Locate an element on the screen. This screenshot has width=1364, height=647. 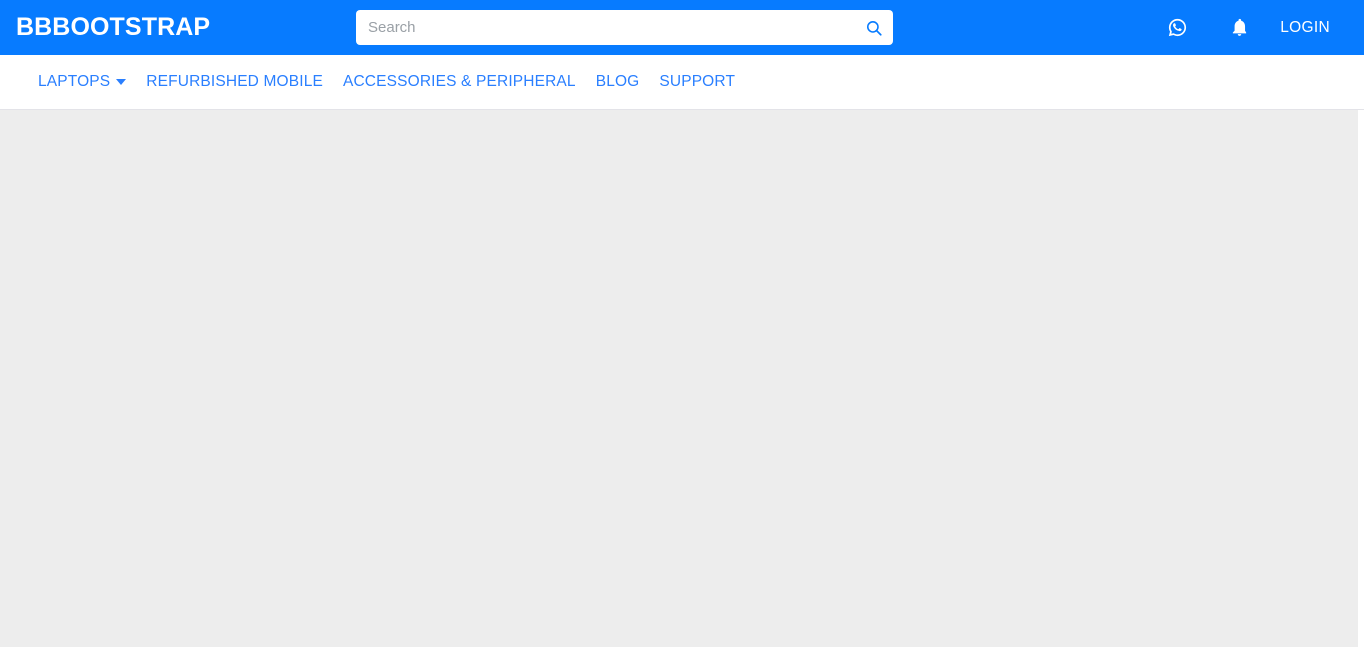
search-container is located at coordinates (624, 27).